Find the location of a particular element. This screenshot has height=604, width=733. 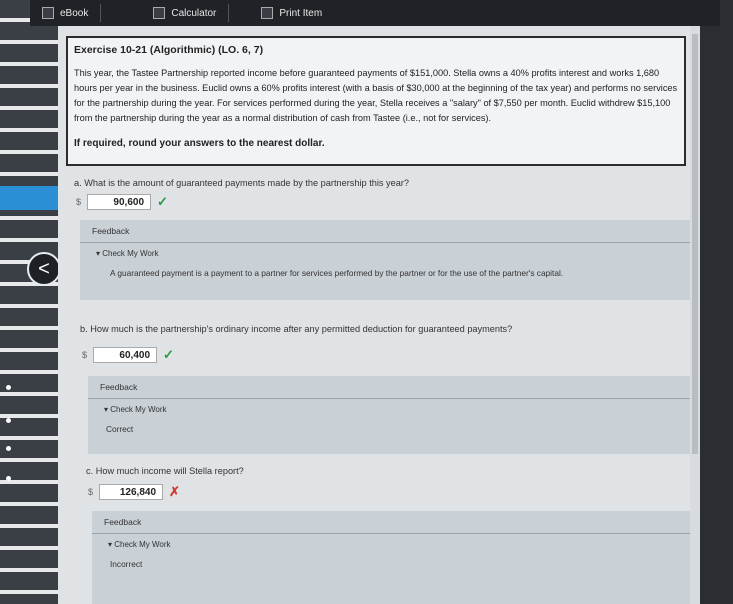

ebook-button: eBook is located at coordinates (65, 13).